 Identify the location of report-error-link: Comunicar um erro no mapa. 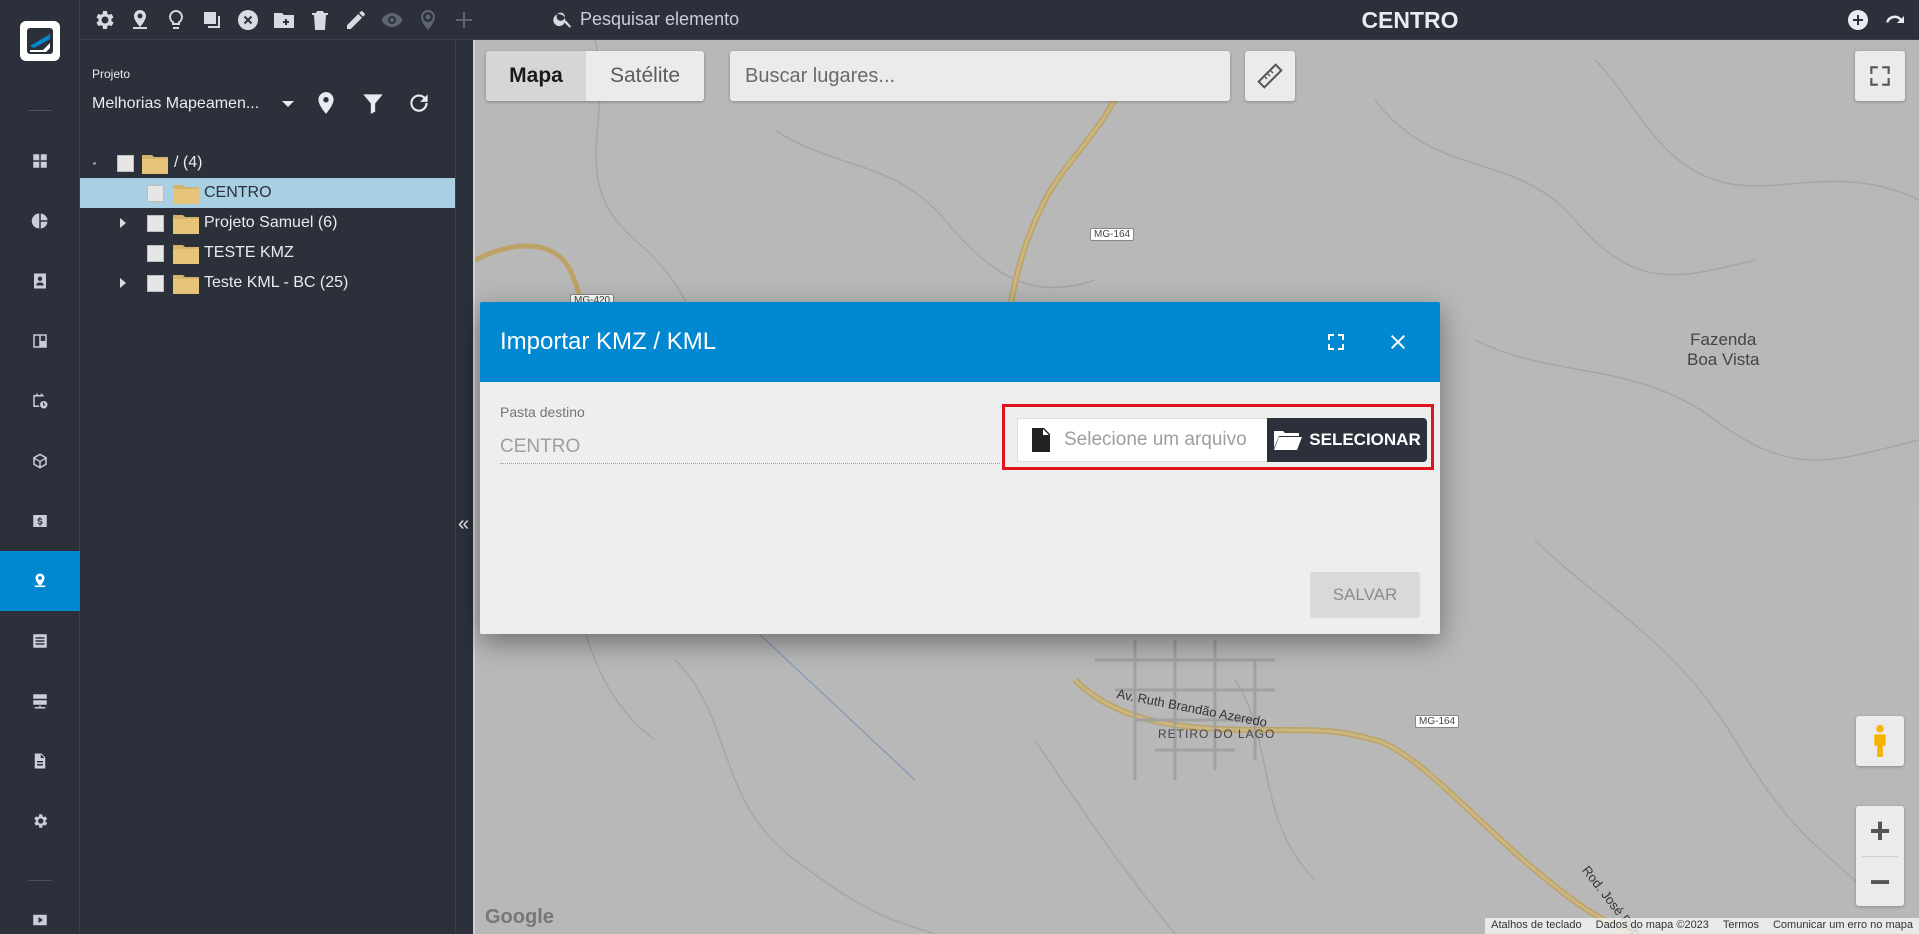
(1843, 926).